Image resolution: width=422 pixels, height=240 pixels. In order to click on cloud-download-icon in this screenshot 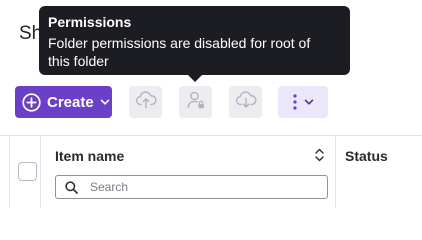, I will do `click(246, 102)`.